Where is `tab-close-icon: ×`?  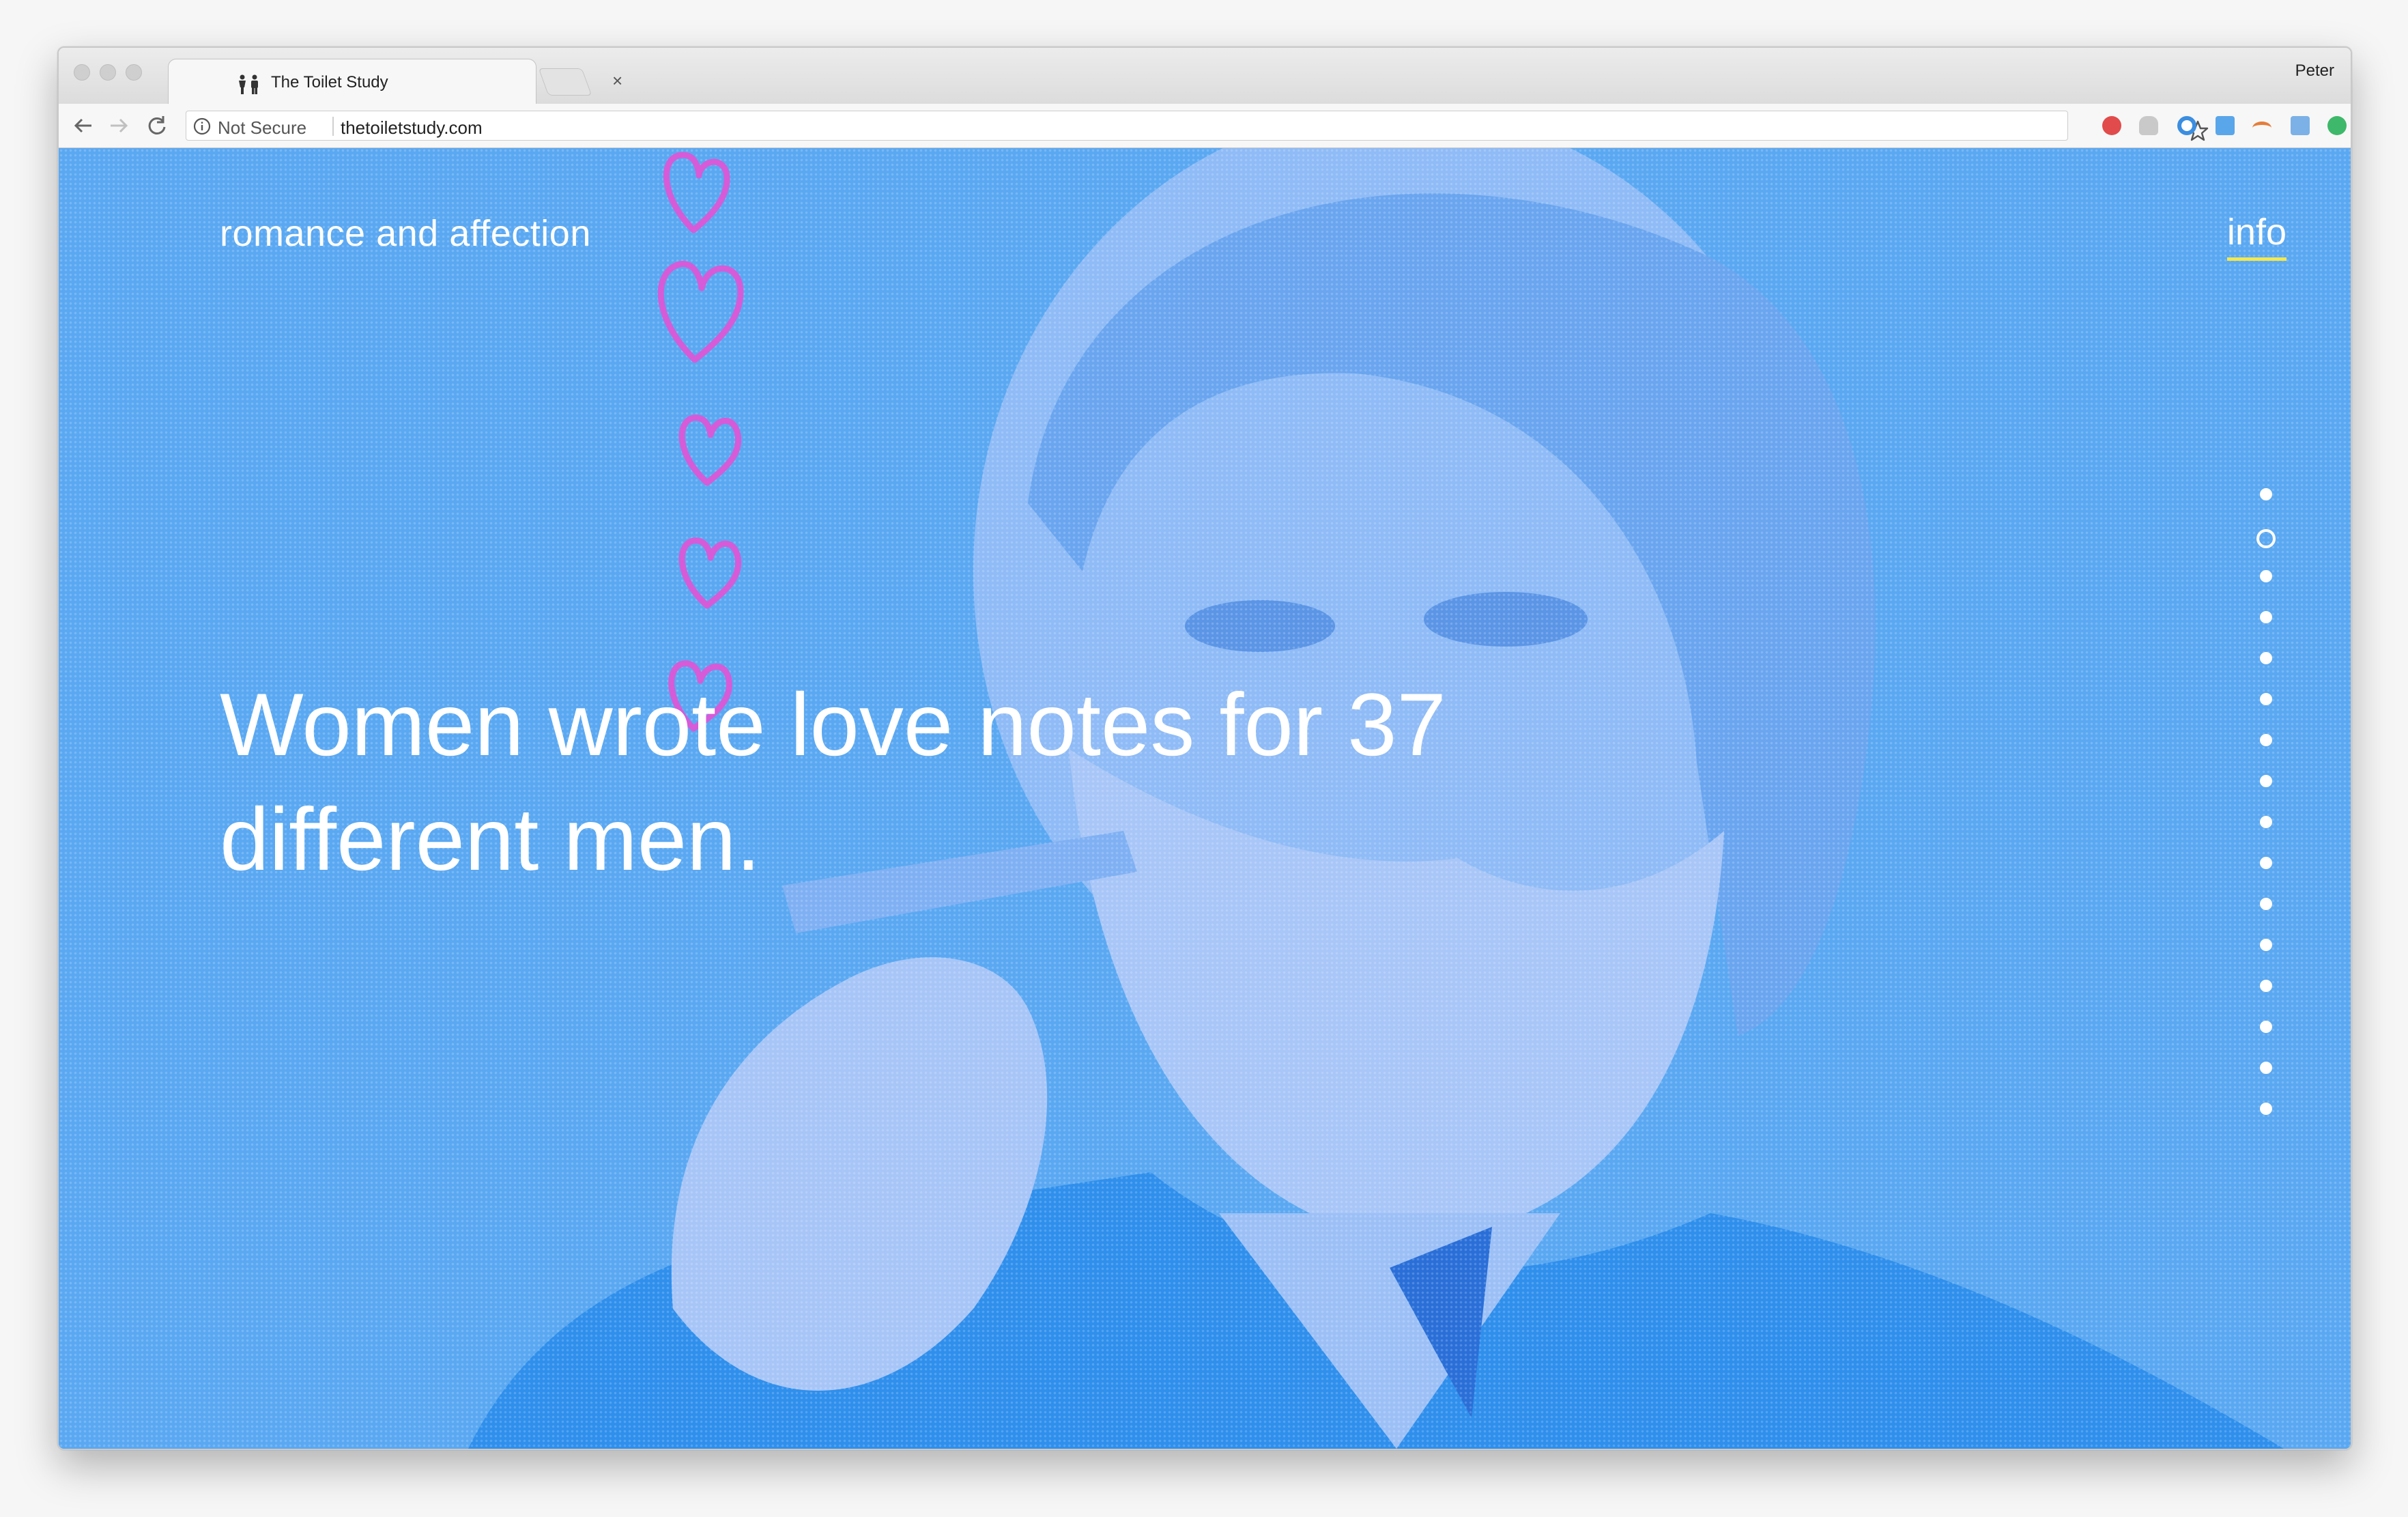 tab-close-icon: × is located at coordinates (617, 80).